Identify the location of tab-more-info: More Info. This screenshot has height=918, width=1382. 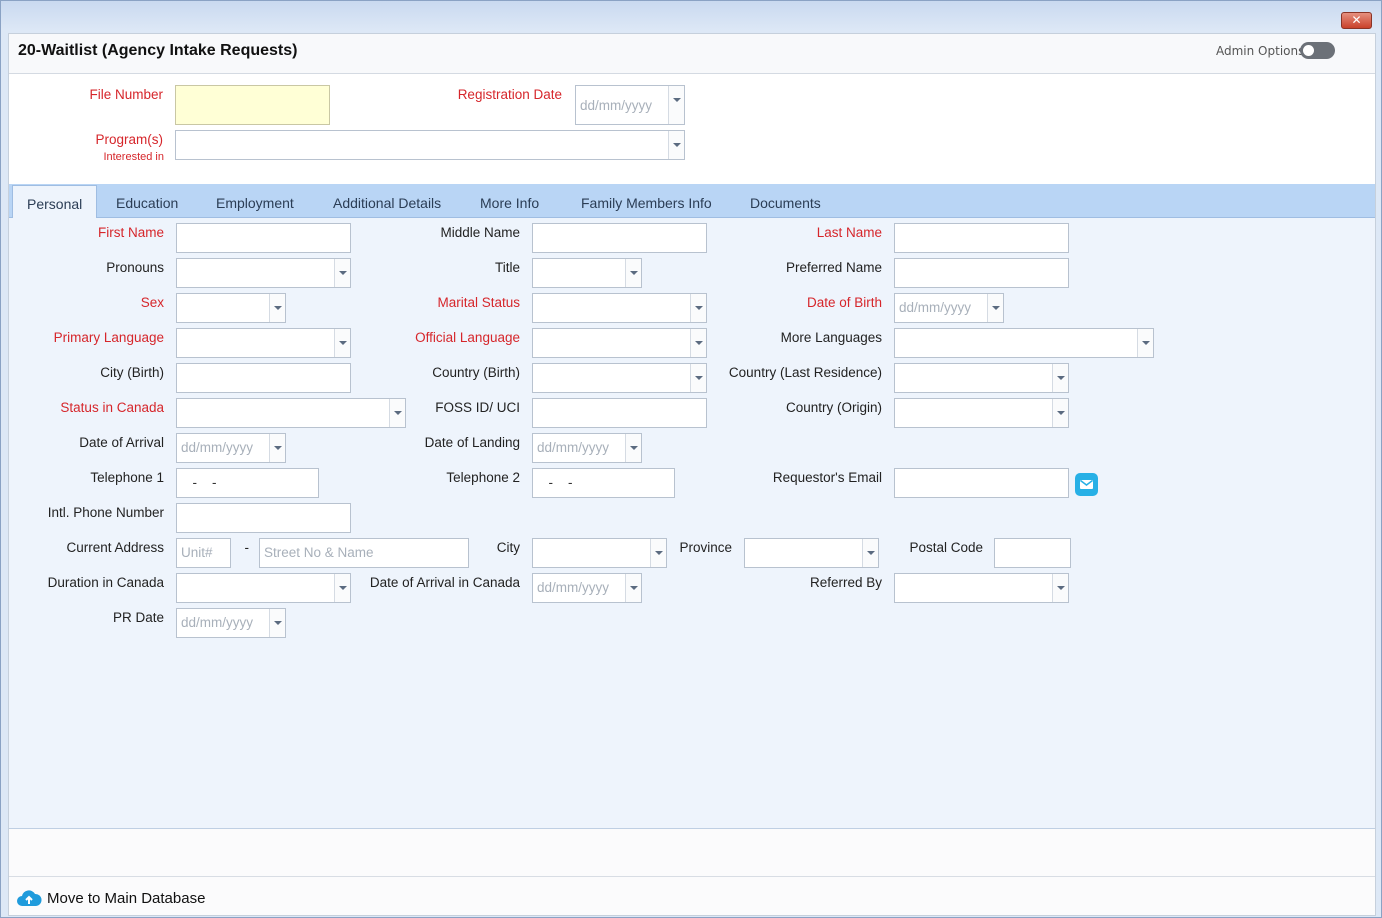
(509, 203).